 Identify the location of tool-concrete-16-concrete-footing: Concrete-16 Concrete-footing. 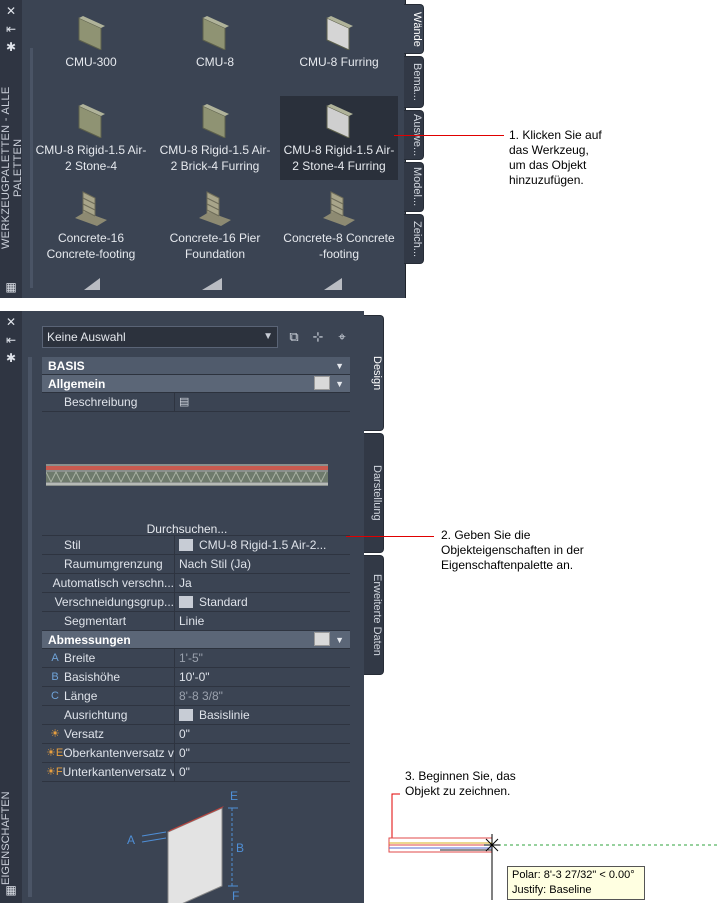
(91, 226).